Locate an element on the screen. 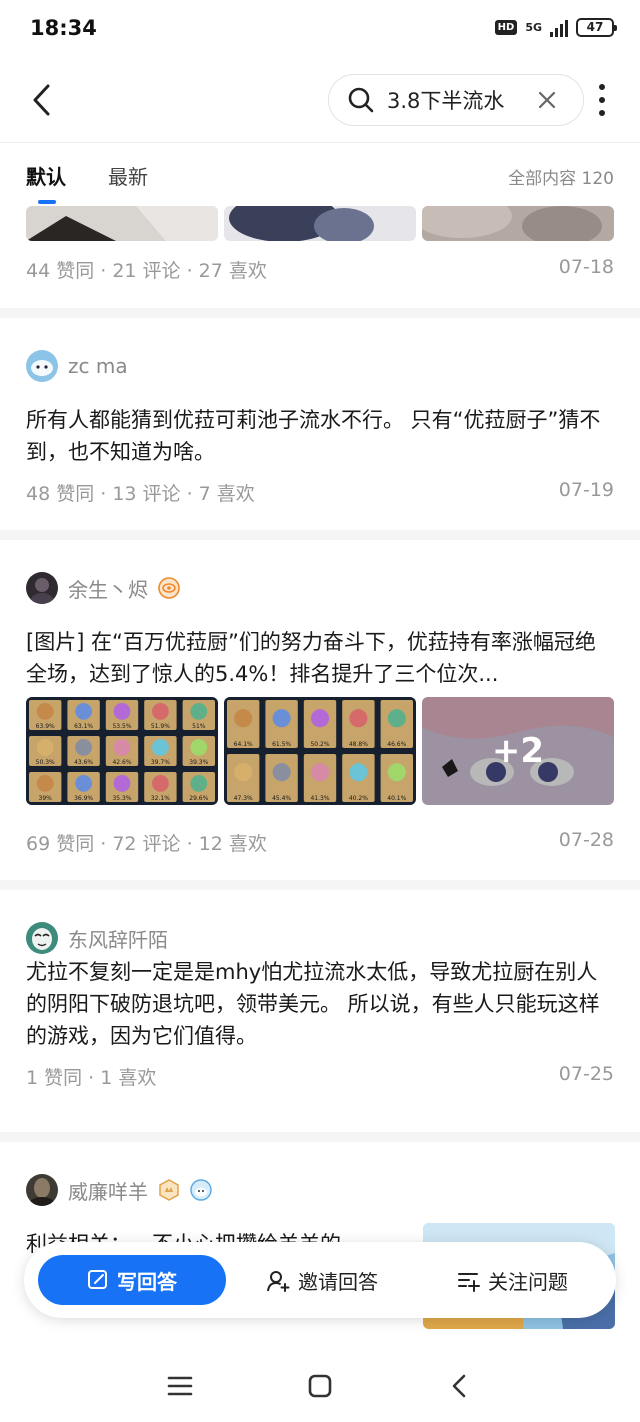 This screenshot has width=640, height=1422. author-name: 东风辞阡陌 is located at coordinates (118, 938).